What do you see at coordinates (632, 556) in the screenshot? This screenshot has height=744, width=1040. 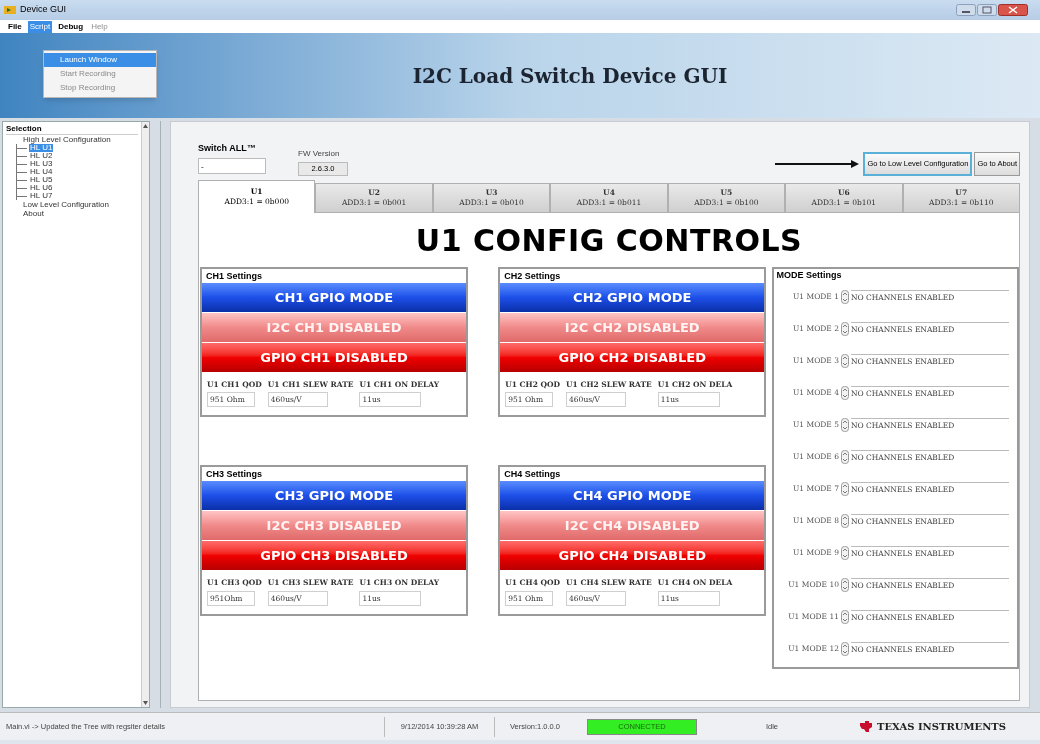 I see `channel-status-button: GPIO CH4 DISABLED` at bounding box center [632, 556].